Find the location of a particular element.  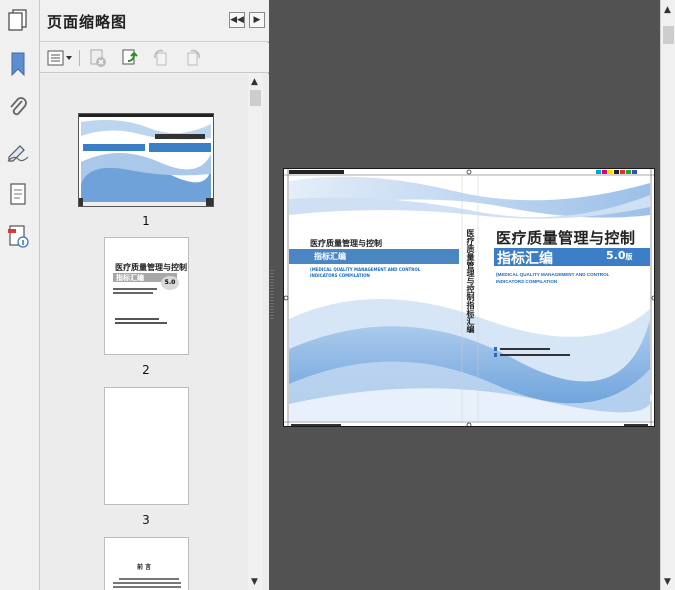

preface-title: 前 言 is located at coordinates (144, 567).